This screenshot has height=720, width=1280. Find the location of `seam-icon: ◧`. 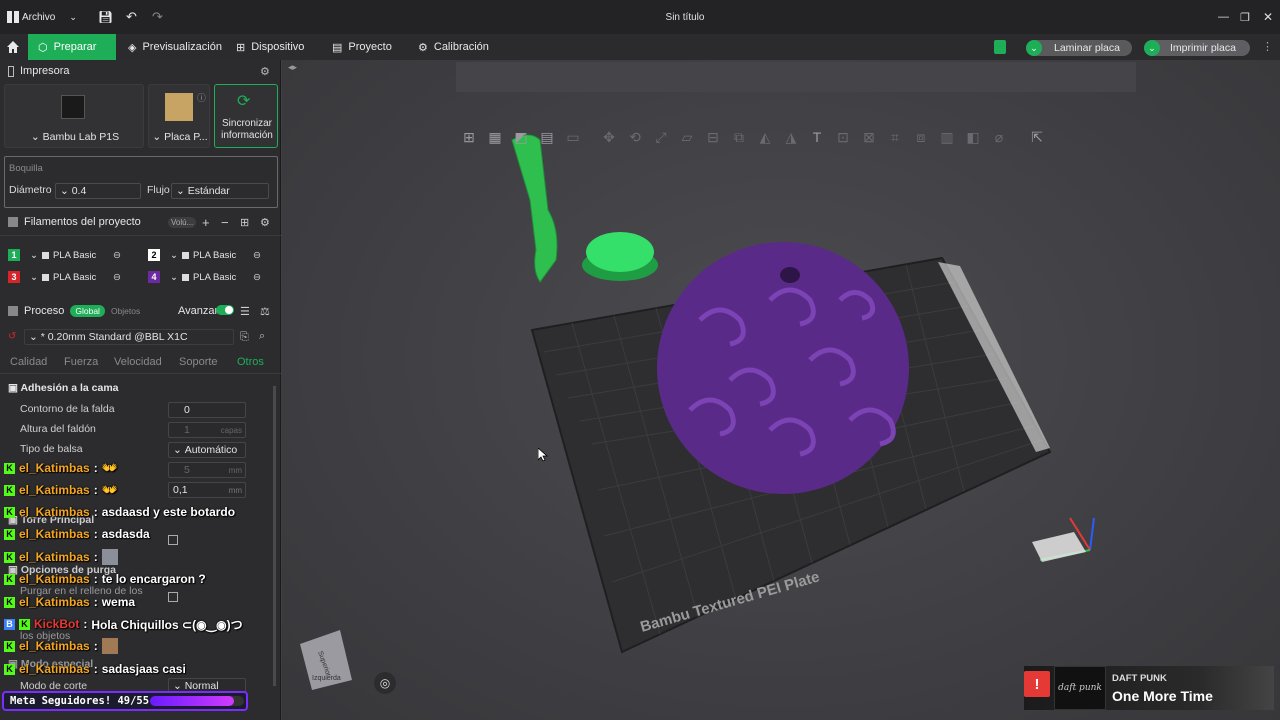

seam-icon: ◧ is located at coordinates (973, 137).